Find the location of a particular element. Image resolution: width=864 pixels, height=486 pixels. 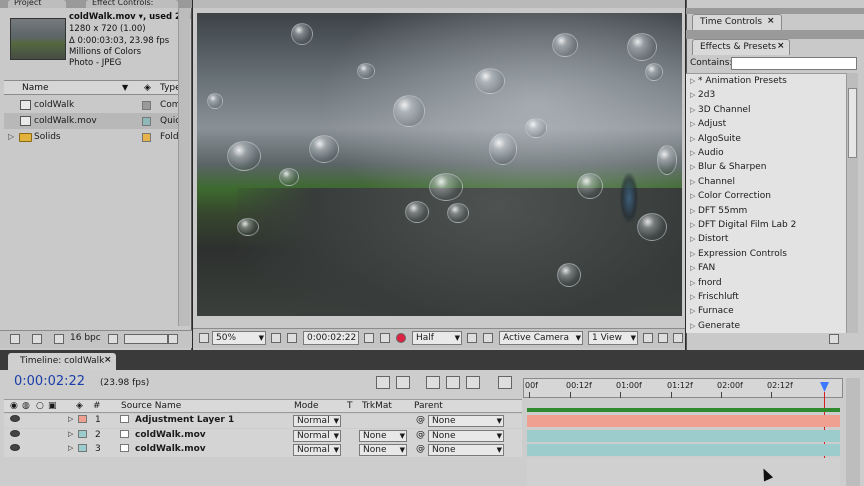

effects-category: ▷ Adjust is located at coordinates (708, 124).